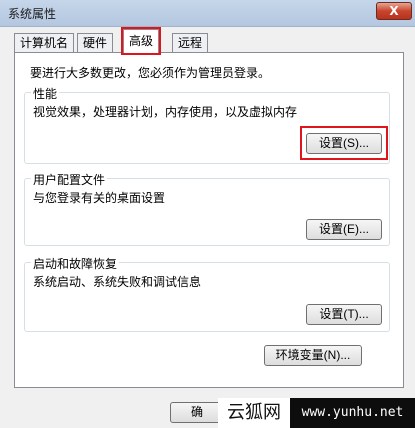  What do you see at coordinates (150, 73) in the screenshot?
I see `admin-notice: 要进行大多数更改，您必须作为管理员登录。` at bounding box center [150, 73].